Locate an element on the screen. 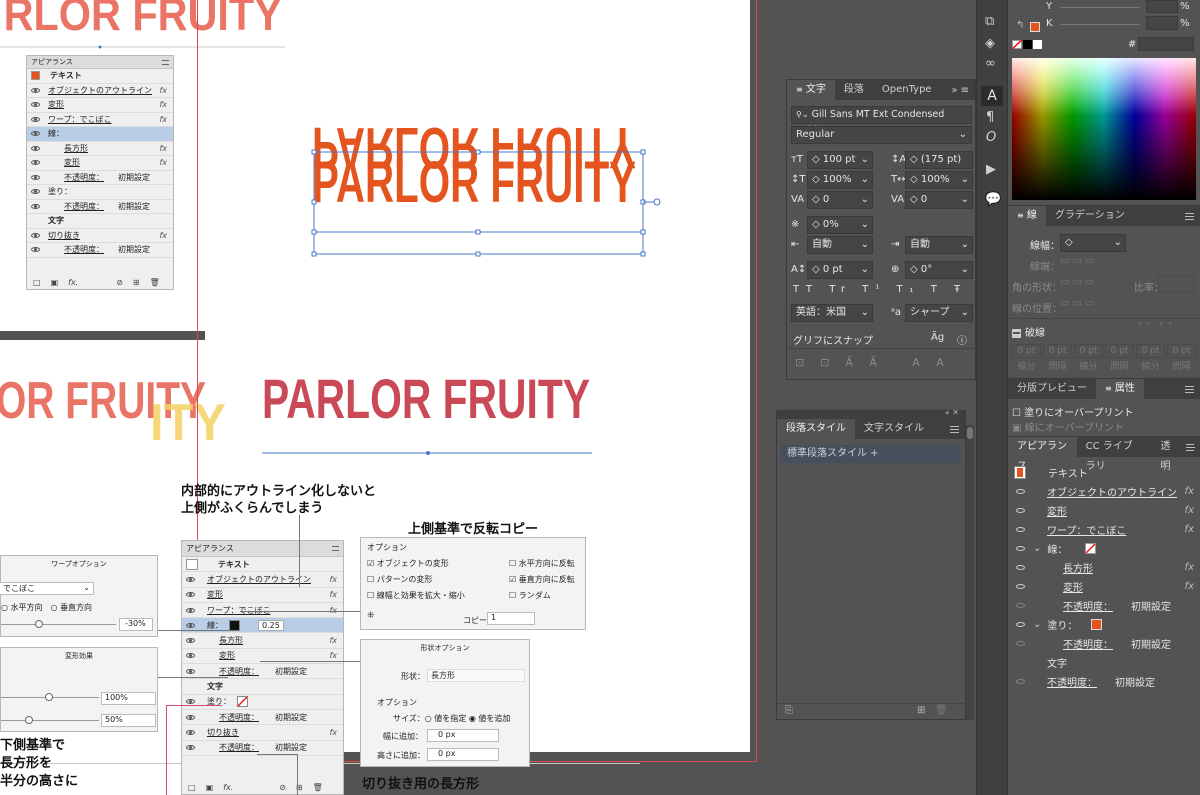  ratio-input is located at coordinates (1176, 284).